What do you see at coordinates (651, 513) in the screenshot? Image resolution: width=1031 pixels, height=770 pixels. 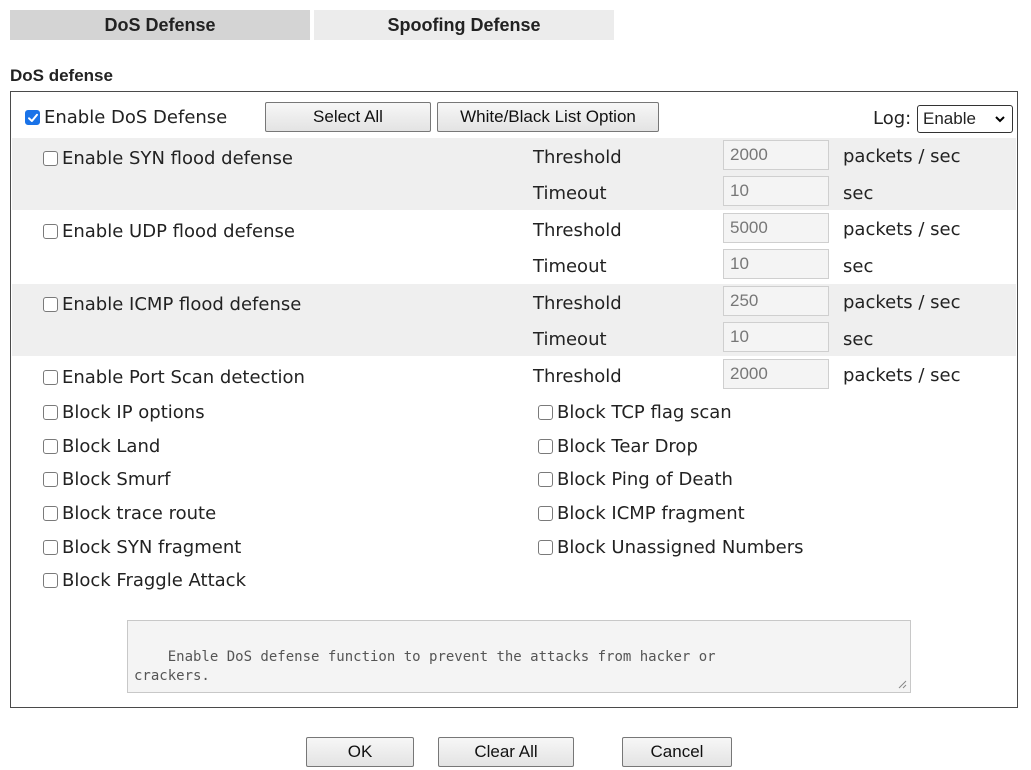 I see `block-label: Block ICMP fragment` at bounding box center [651, 513].